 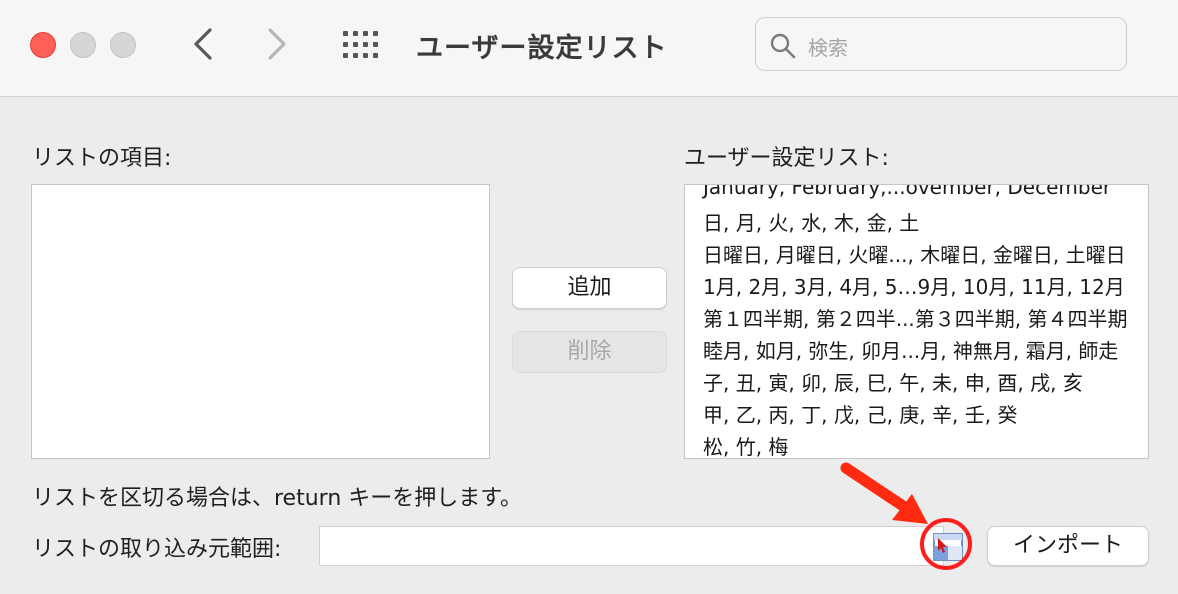 What do you see at coordinates (783, 46) in the screenshot?
I see `search-icon` at bounding box center [783, 46].